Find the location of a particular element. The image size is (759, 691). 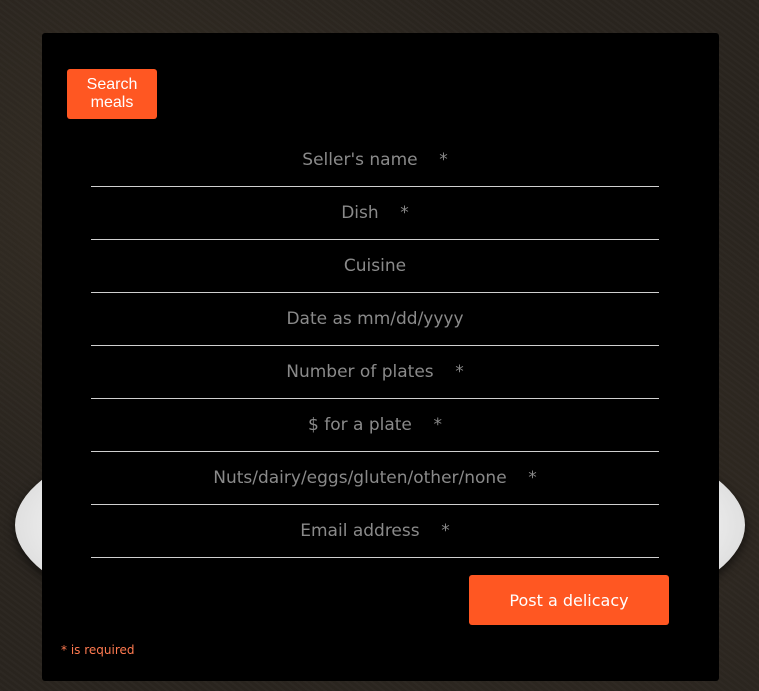

date-input is located at coordinates (375, 319).